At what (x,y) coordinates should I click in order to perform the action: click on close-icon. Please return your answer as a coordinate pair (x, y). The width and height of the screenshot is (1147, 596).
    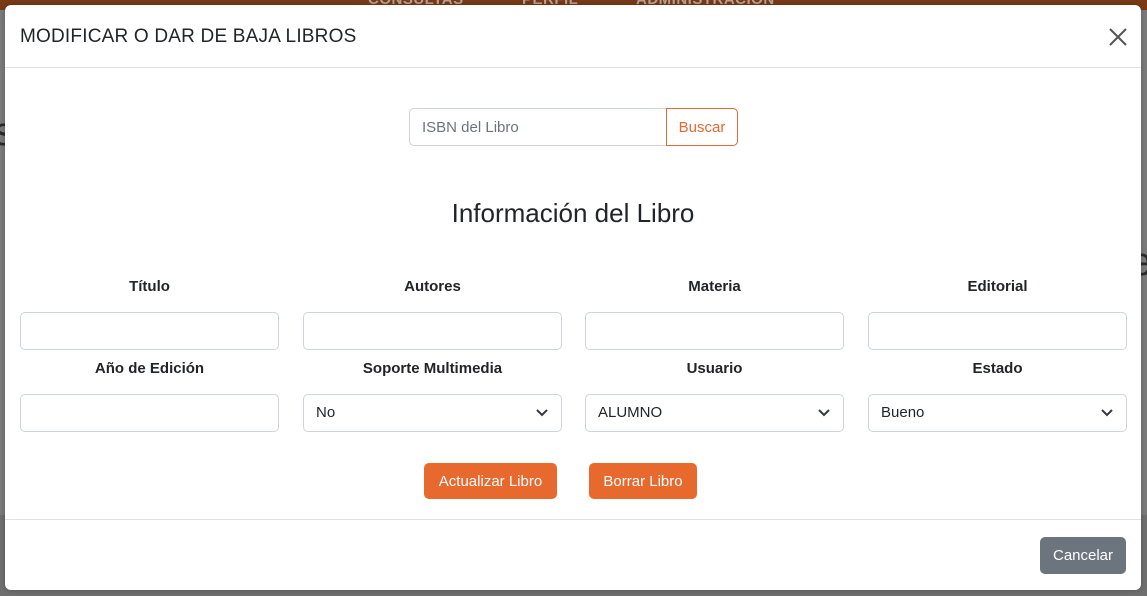
    Looking at the image, I should click on (1118, 37).